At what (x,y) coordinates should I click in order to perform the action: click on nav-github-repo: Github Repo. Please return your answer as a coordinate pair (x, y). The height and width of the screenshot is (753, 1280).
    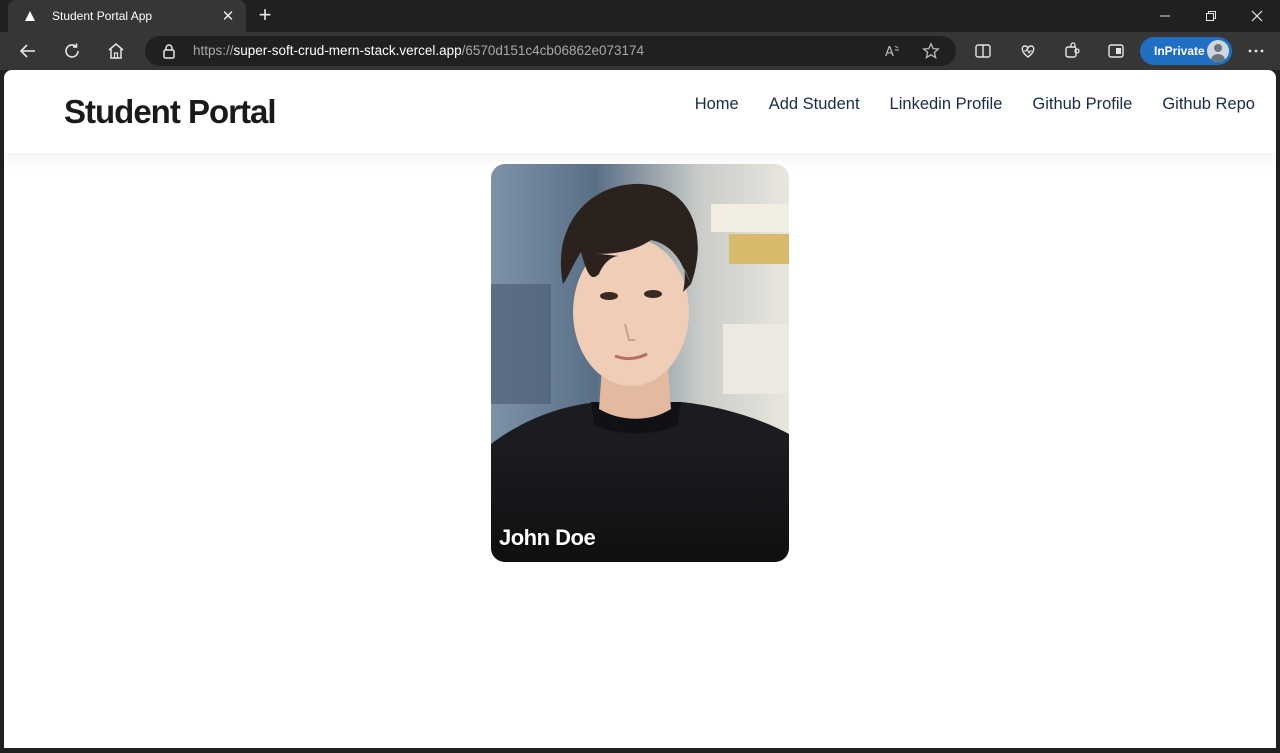
    Looking at the image, I should click on (1208, 104).